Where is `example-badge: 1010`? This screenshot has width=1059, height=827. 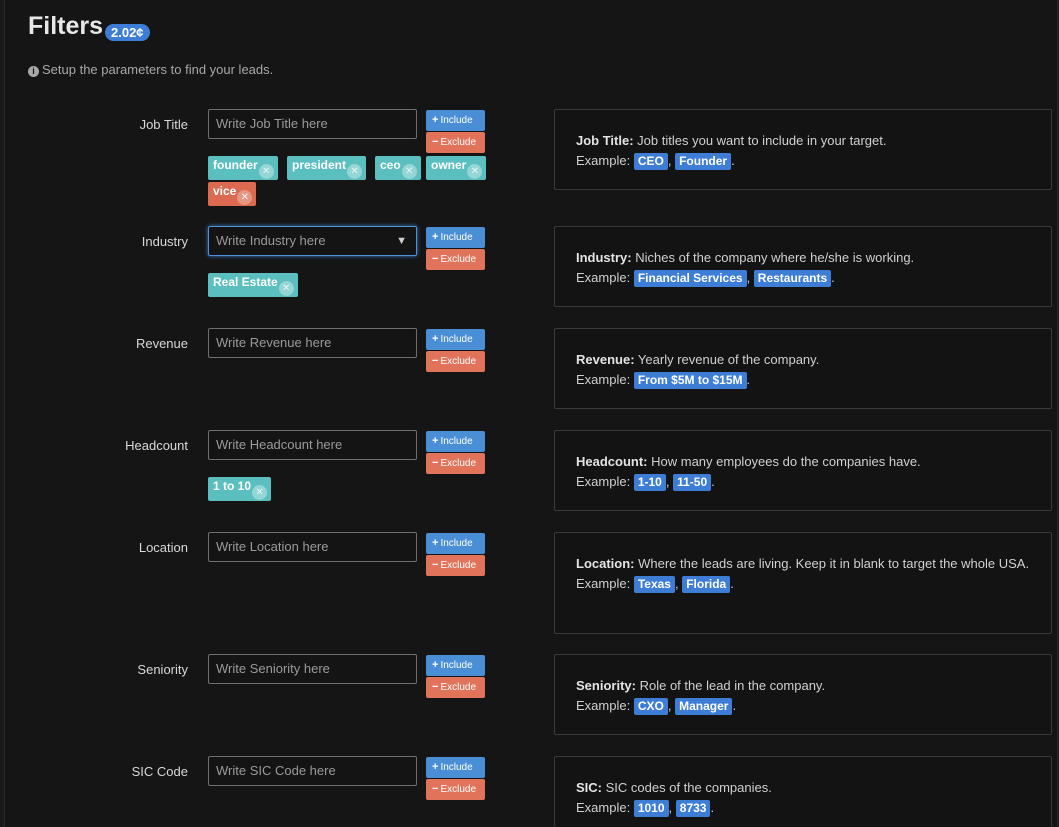 example-badge: 1010 is located at coordinates (651, 808).